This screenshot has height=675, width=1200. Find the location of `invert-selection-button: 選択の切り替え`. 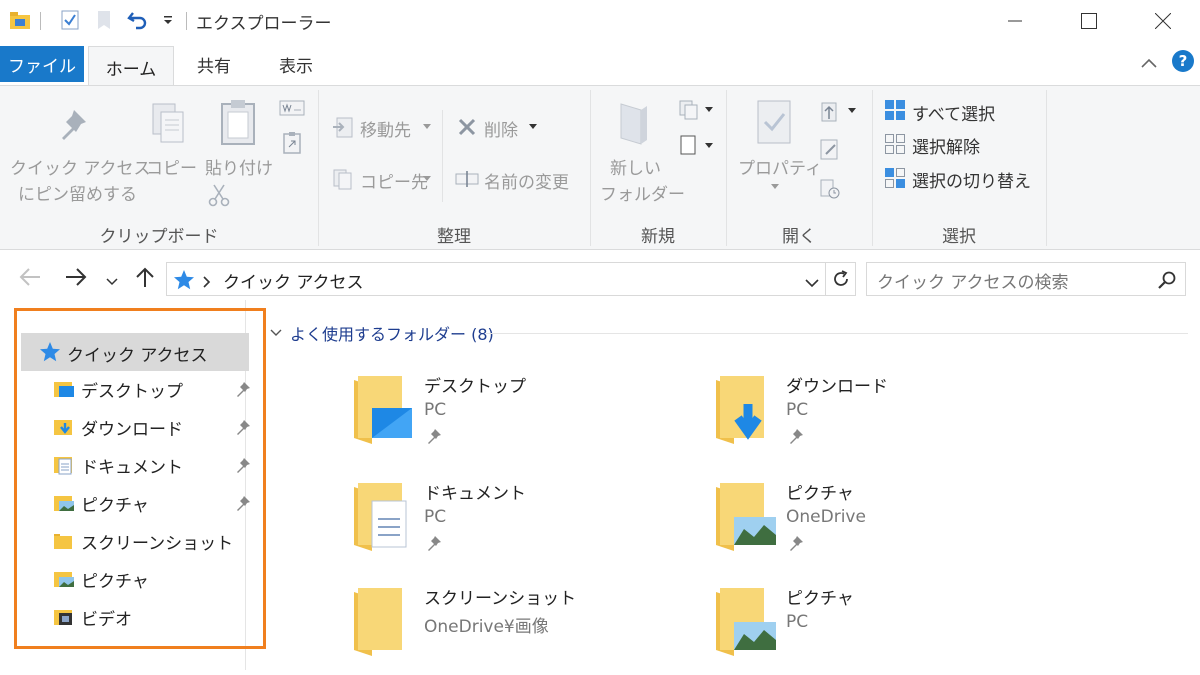

invert-selection-button: 選択の切り替え is located at coordinates (971, 179).